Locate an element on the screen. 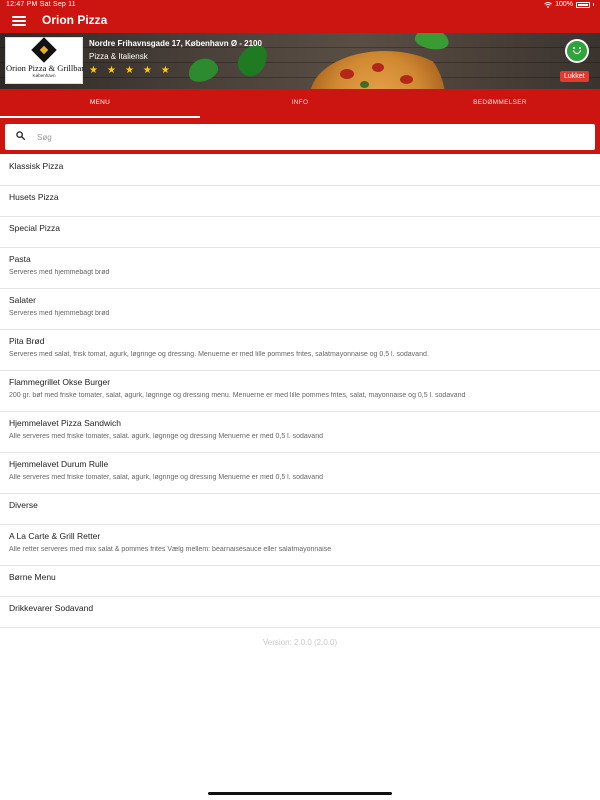  battery-percent: 100% is located at coordinates (564, 4).